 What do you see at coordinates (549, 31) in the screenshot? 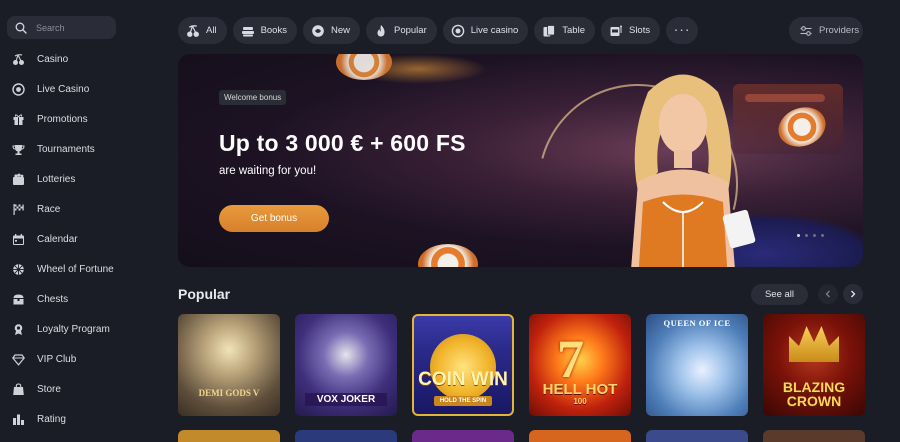
I see `cards-icon` at bounding box center [549, 31].